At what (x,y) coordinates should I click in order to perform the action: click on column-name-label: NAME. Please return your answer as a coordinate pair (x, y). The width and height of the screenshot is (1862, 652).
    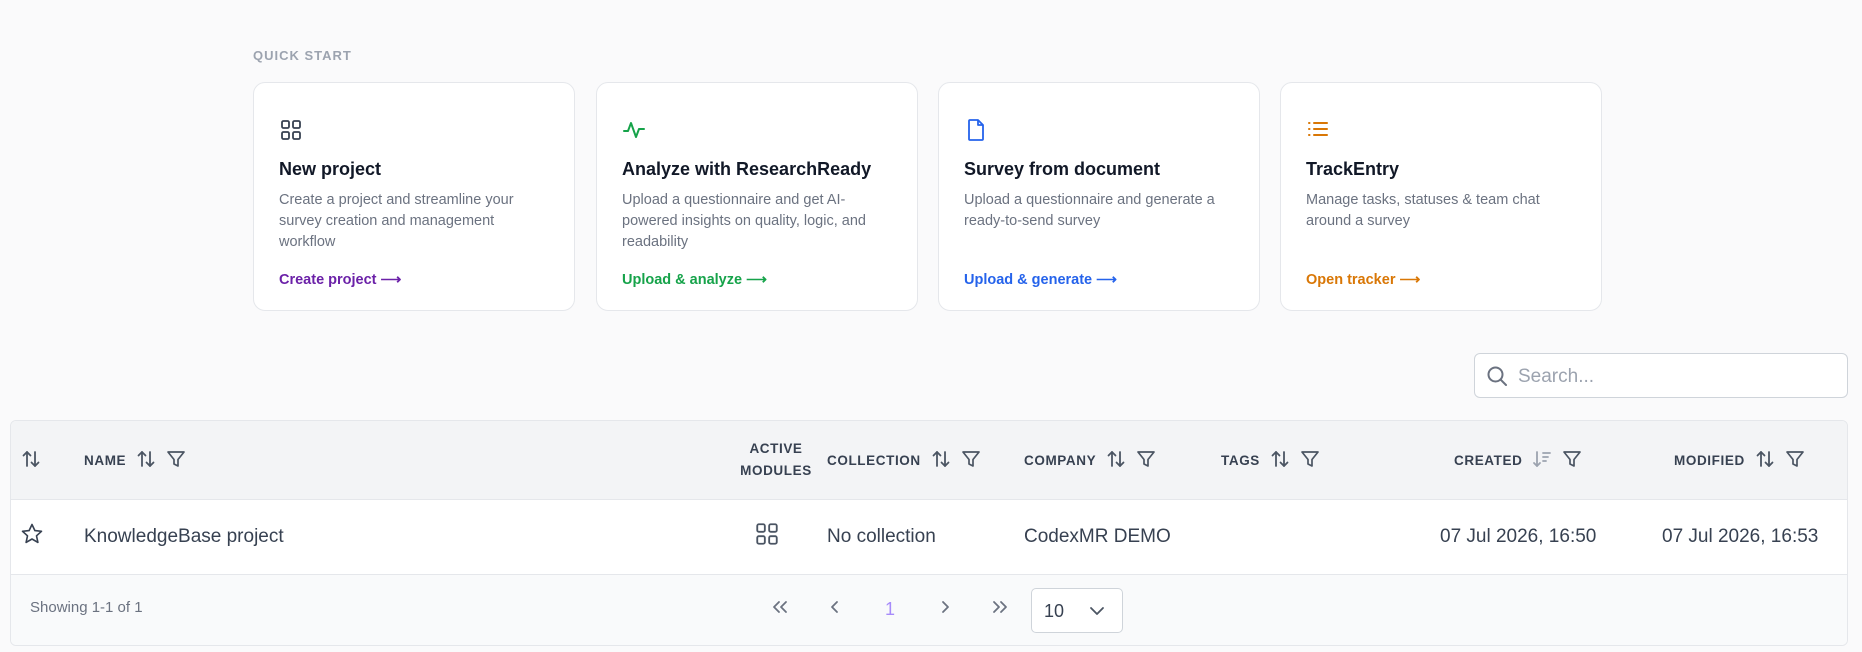
    Looking at the image, I should click on (105, 460).